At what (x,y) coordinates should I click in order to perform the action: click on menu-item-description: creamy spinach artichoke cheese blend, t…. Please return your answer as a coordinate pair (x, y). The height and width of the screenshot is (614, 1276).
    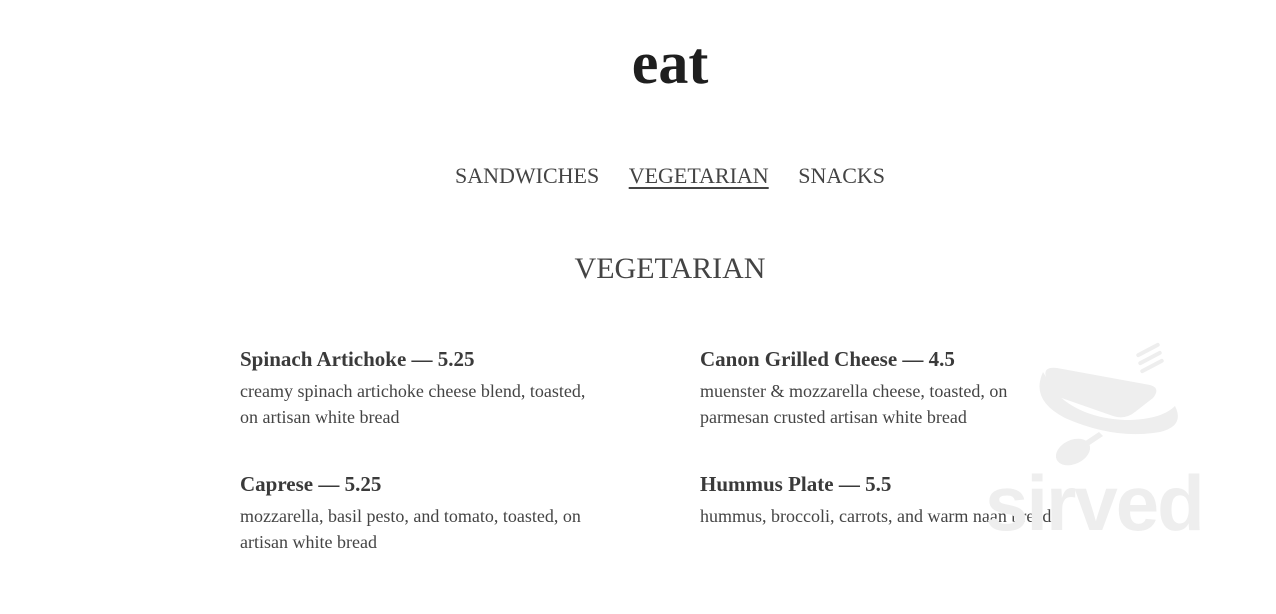
    Looking at the image, I should click on (413, 404).